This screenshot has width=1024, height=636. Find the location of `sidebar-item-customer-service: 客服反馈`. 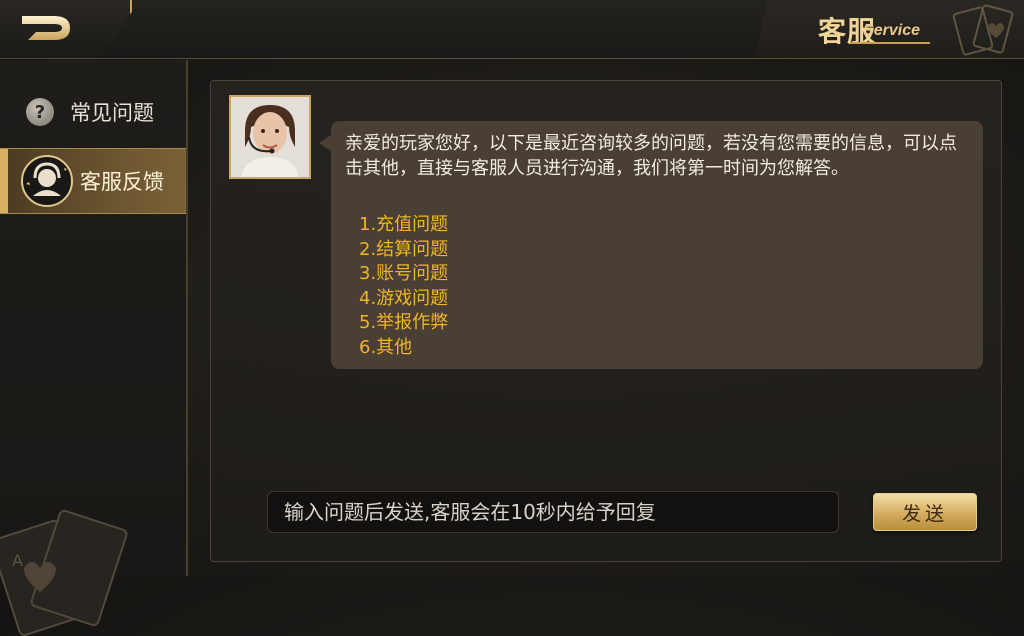

sidebar-item-customer-service: 客服反馈 is located at coordinates (93, 181).